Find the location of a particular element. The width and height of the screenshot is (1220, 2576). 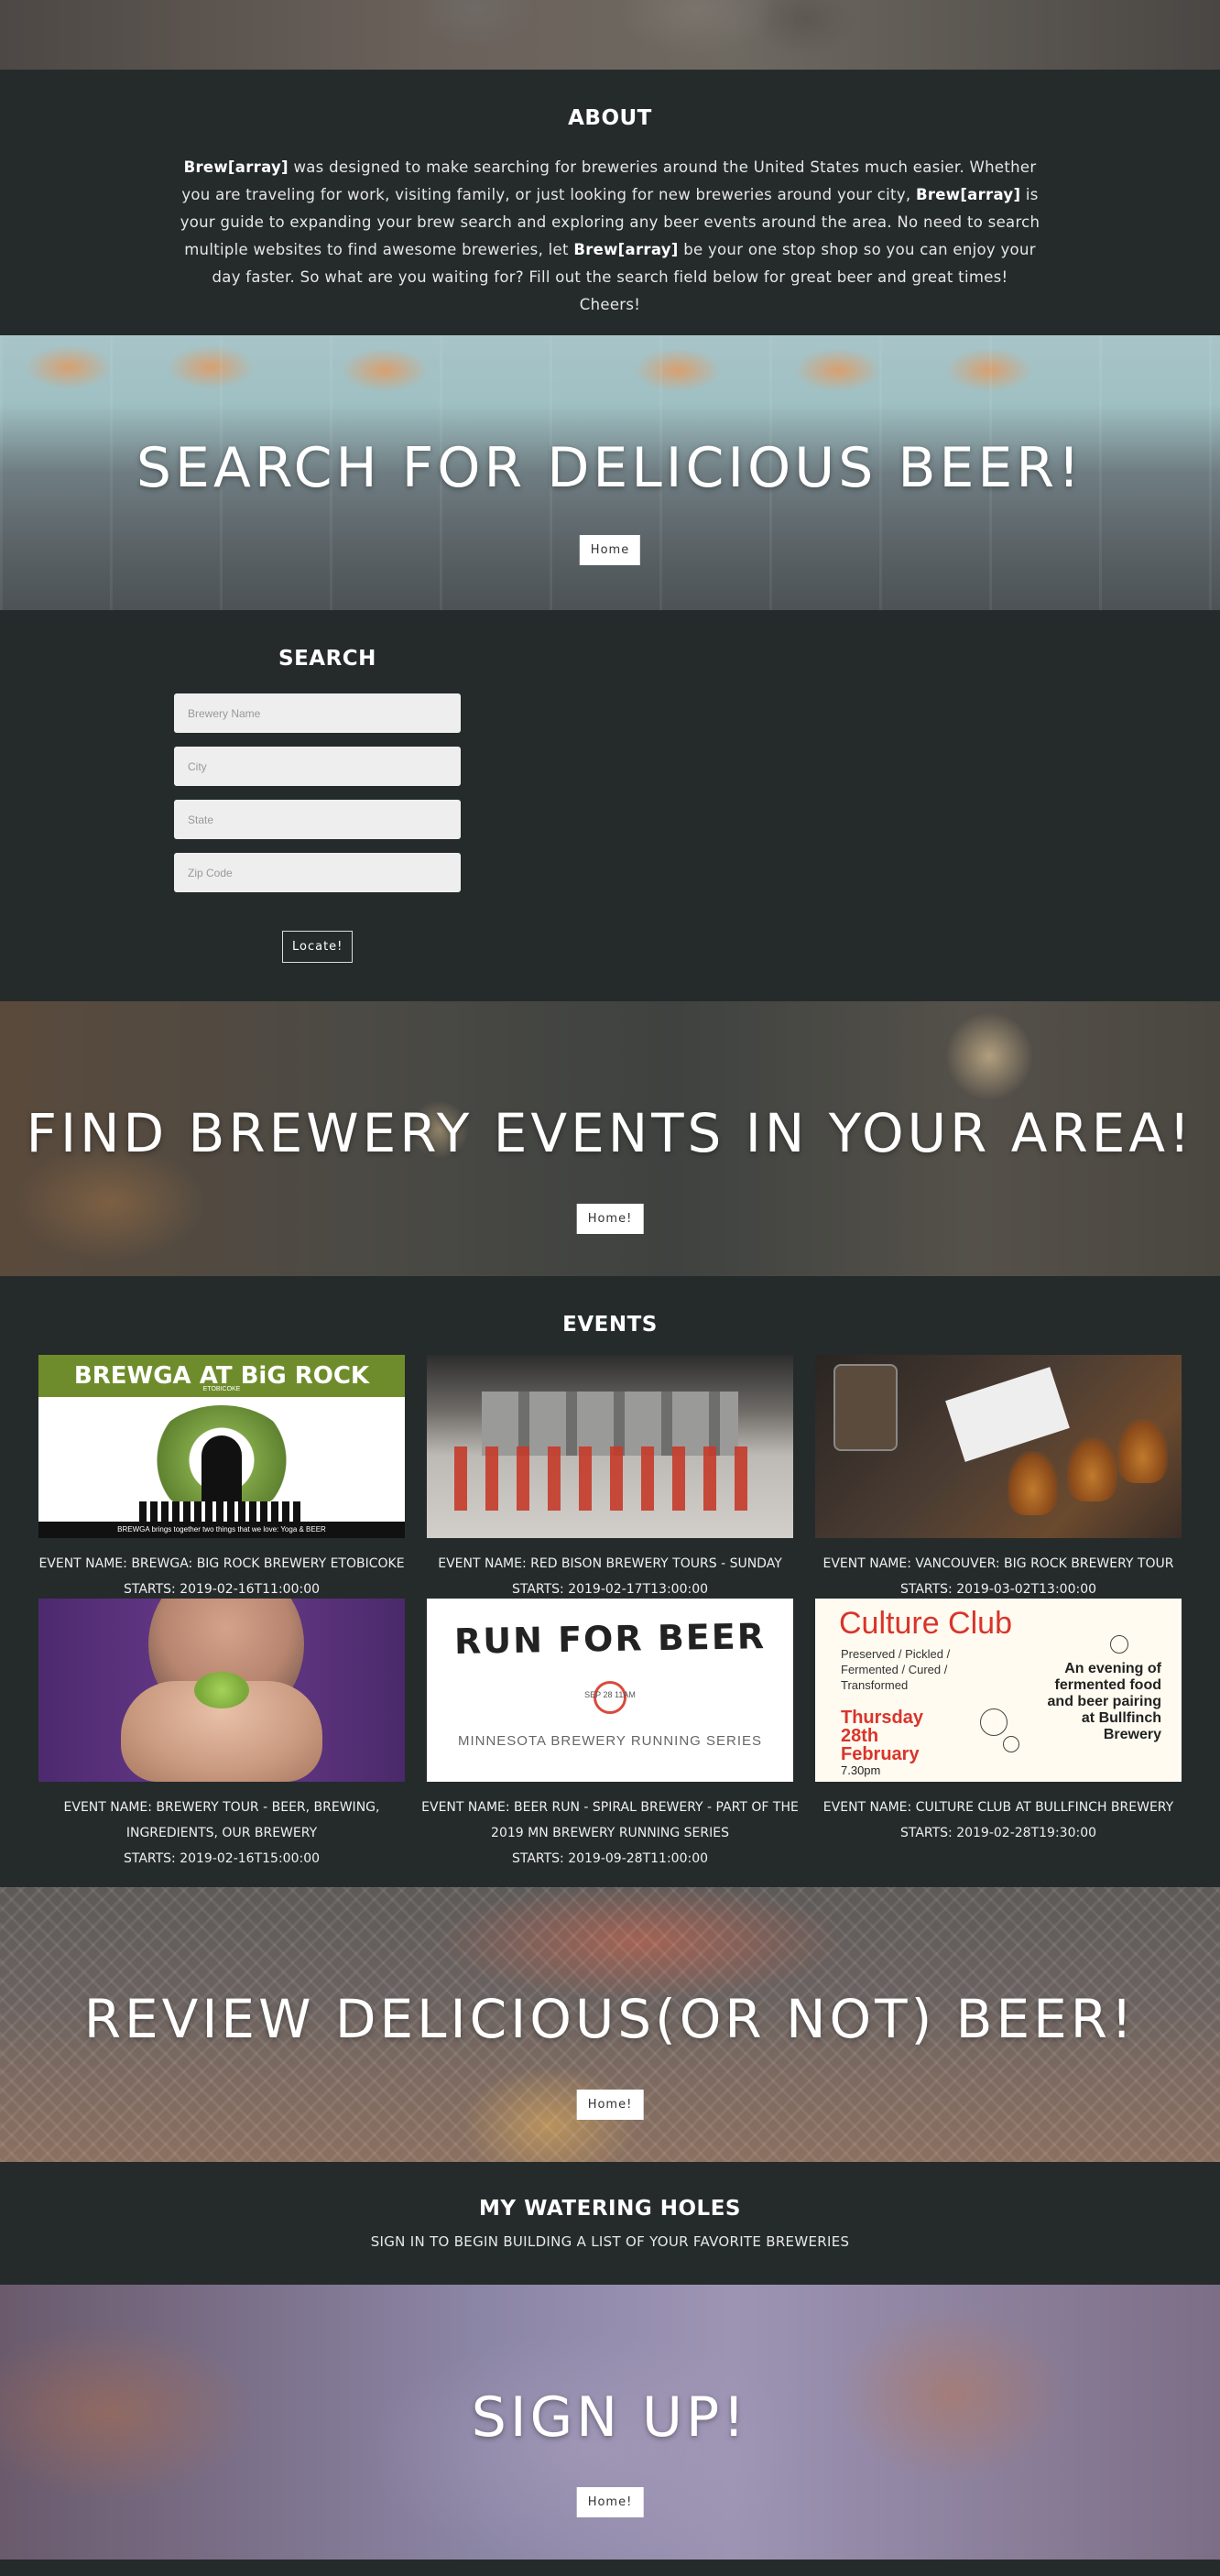

event-start: STARTS: 2019-02-28T19:30:00 is located at coordinates (998, 1833).